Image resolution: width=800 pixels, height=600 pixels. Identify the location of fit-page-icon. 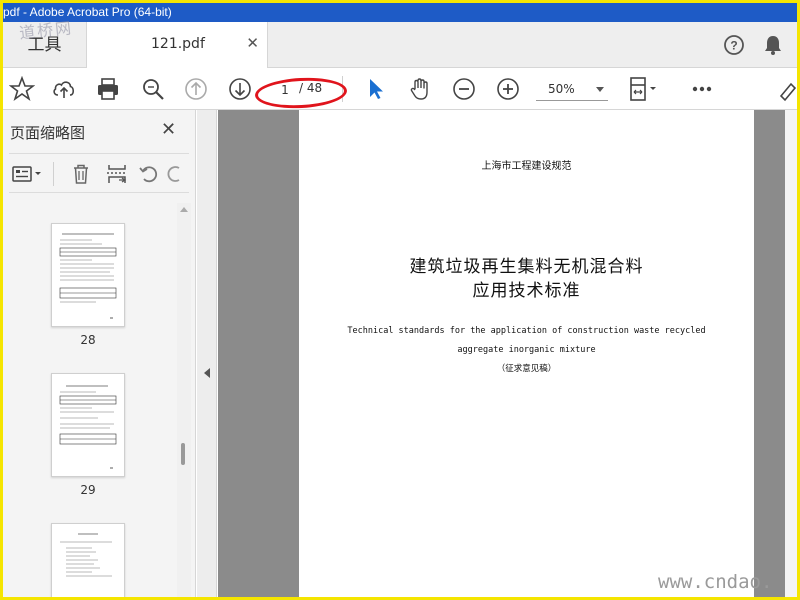
(644, 89).